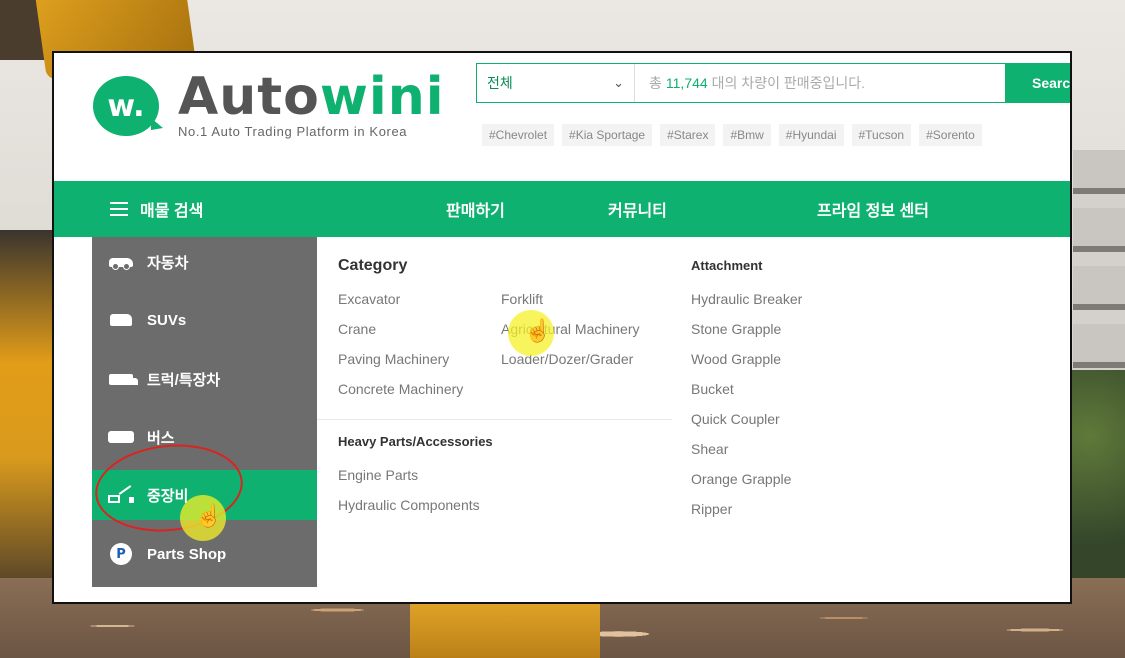  What do you see at coordinates (950, 135) in the screenshot?
I see `tag-sorento: #Sorento` at bounding box center [950, 135].